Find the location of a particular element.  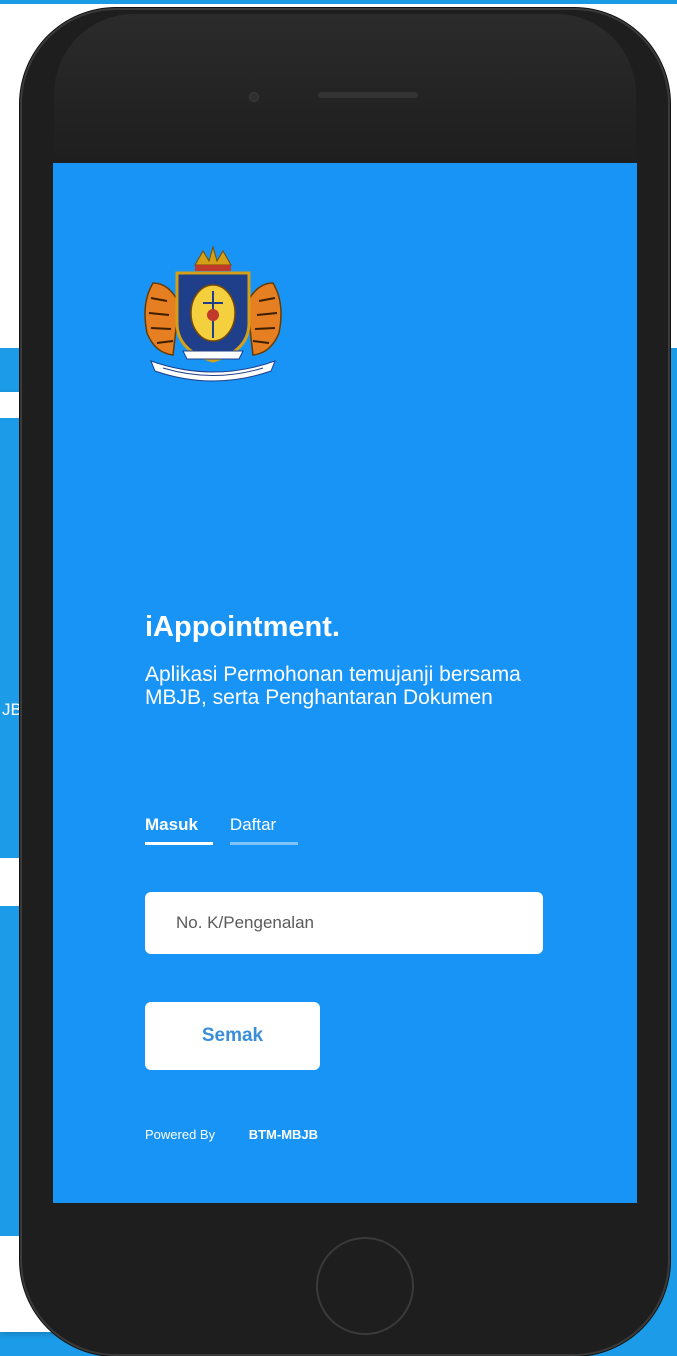

powered-by-label: Powered By is located at coordinates (180, 1134).